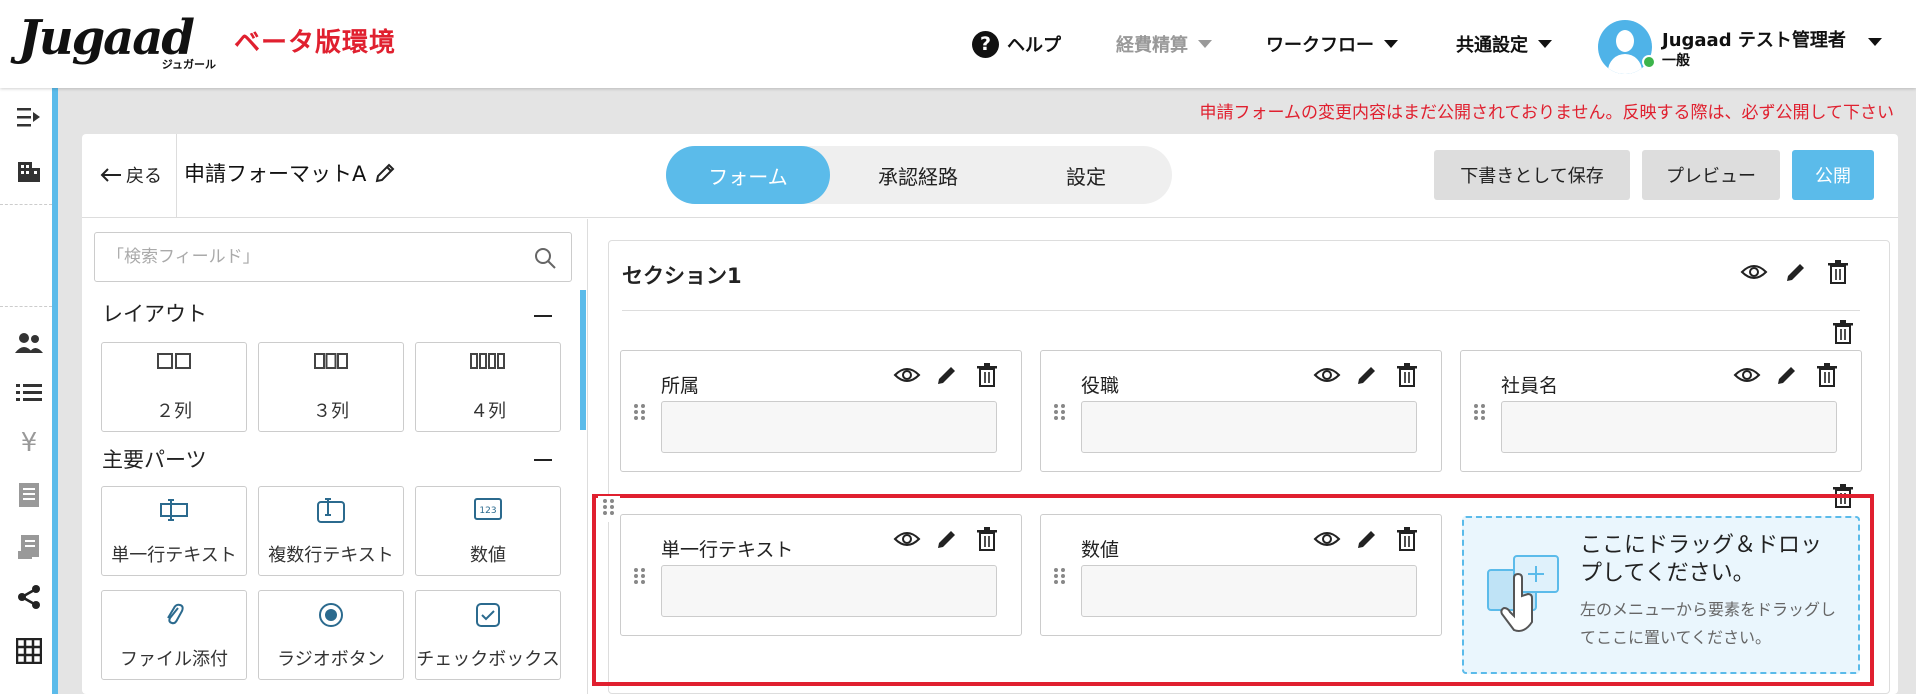 The width and height of the screenshot is (1916, 694). What do you see at coordinates (1016, 44) in the screenshot?
I see `help-menu: ? ヘルプ` at bounding box center [1016, 44].